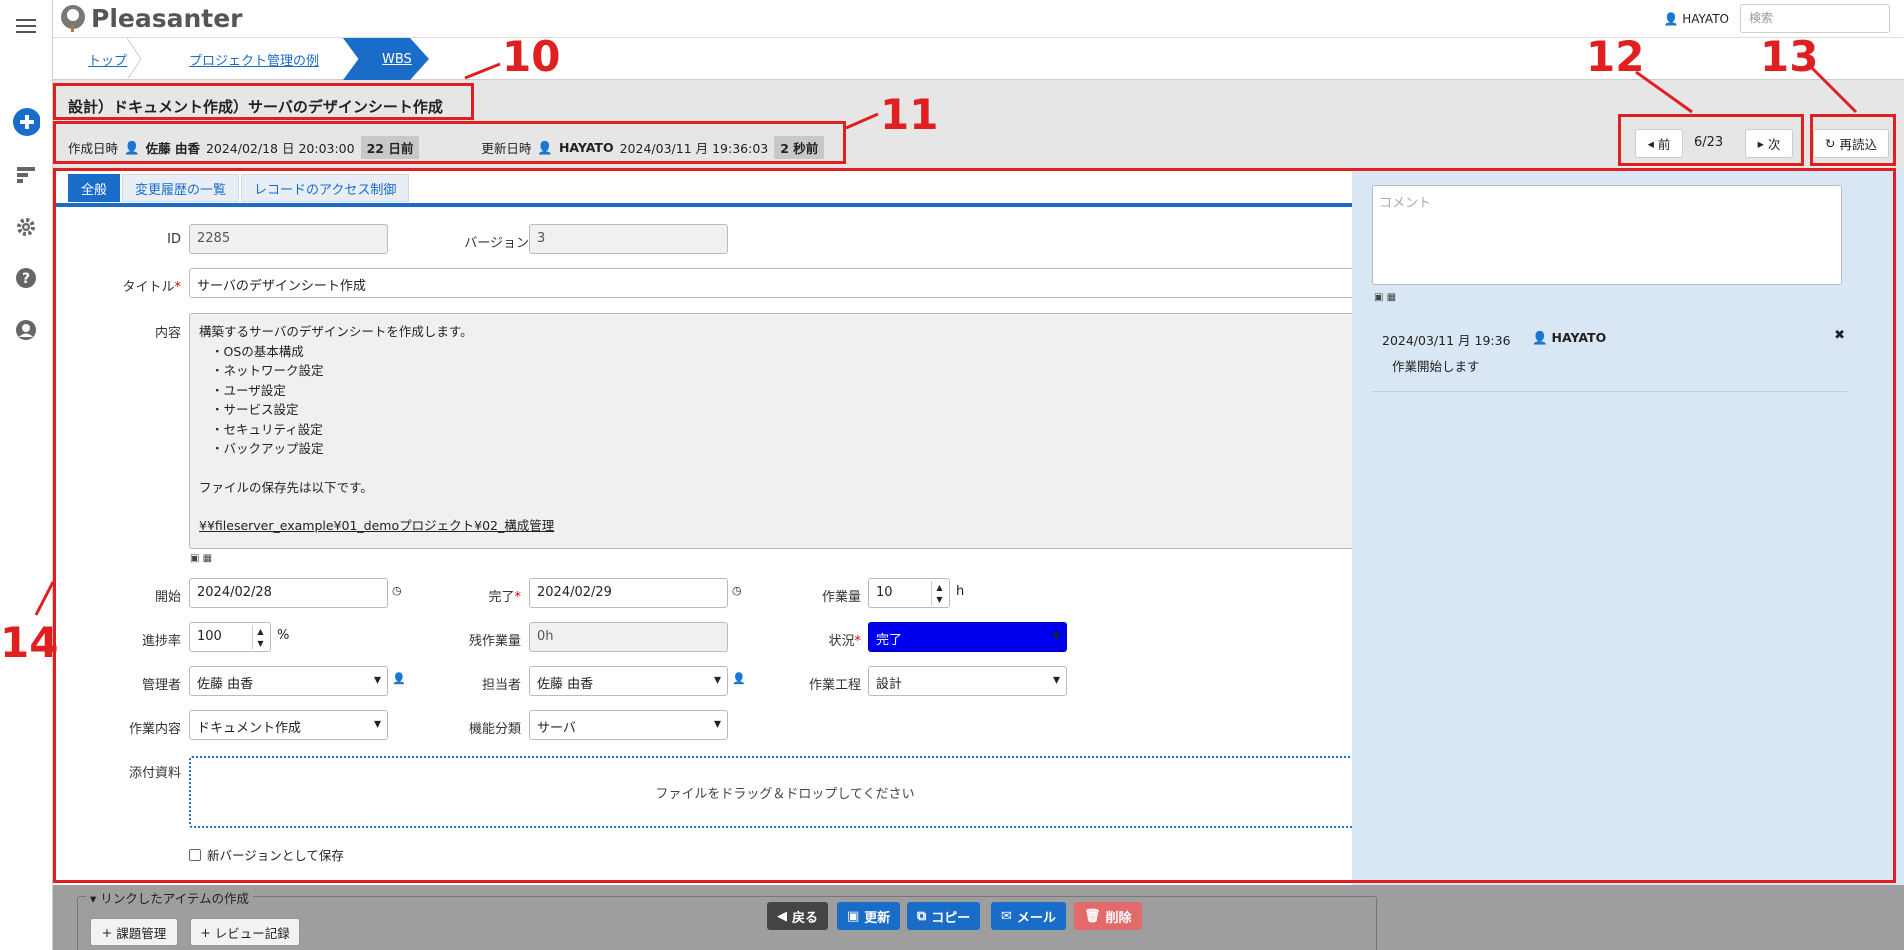 The image size is (1904, 950). I want to click on annotation-14: 14, so click(29, 642).